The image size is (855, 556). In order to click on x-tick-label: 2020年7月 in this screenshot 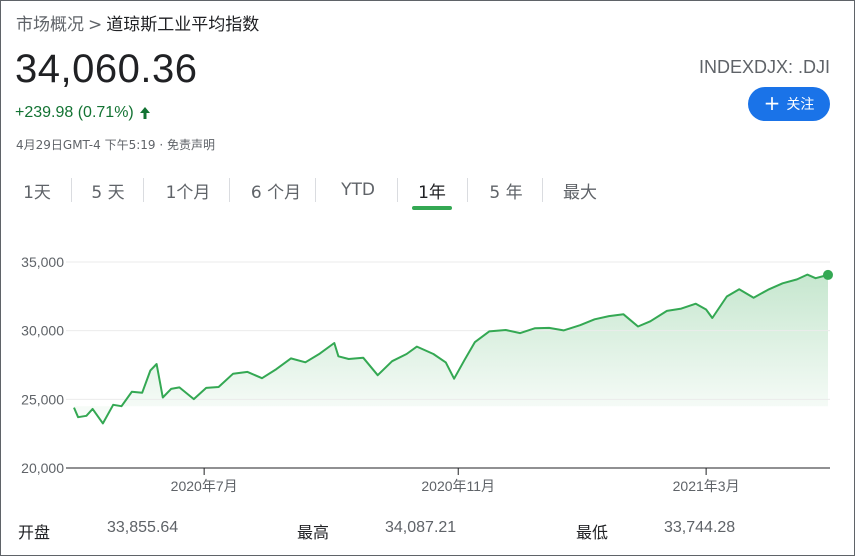, I will do `click(204, 486)`.